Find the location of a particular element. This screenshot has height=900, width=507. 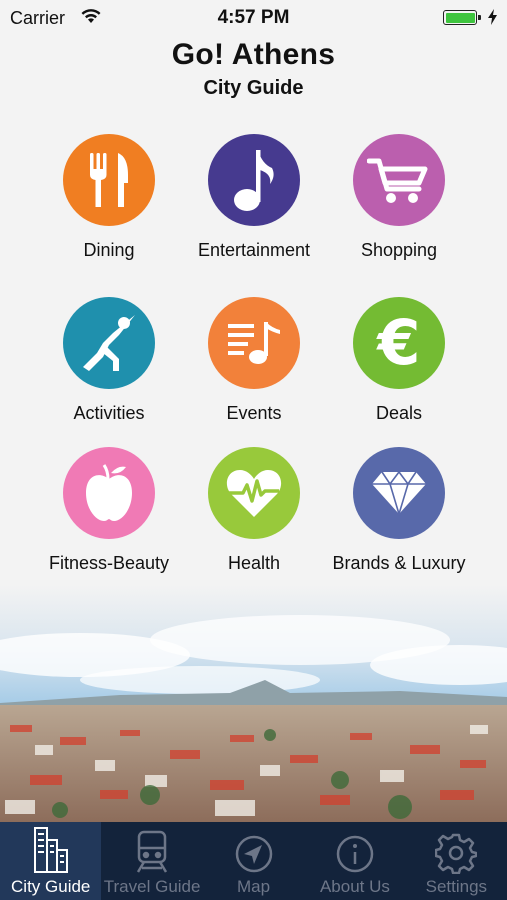

category-deals: € Deals is located at coordinates (399, 360).